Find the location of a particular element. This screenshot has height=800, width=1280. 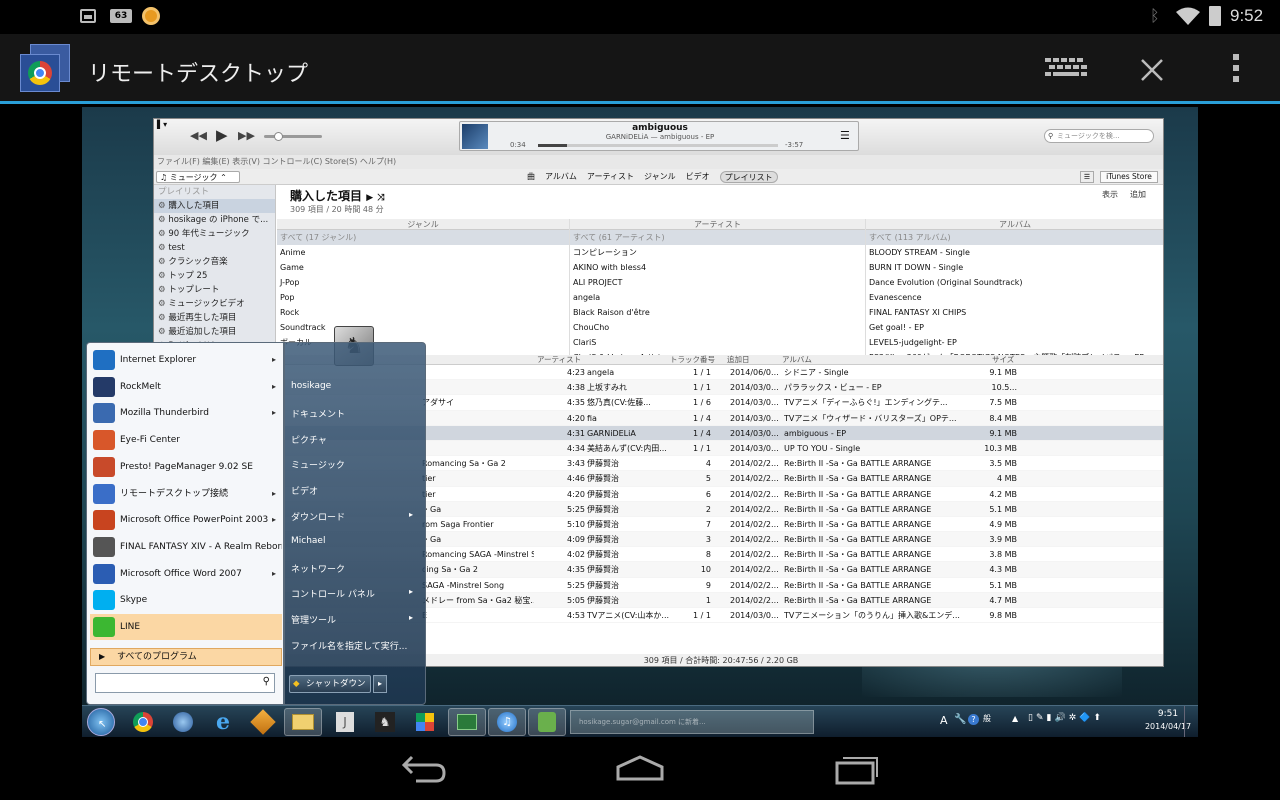

sidebar-item-playlist: ⚙ クラシック音楽 is located at coordinates (214, 262).